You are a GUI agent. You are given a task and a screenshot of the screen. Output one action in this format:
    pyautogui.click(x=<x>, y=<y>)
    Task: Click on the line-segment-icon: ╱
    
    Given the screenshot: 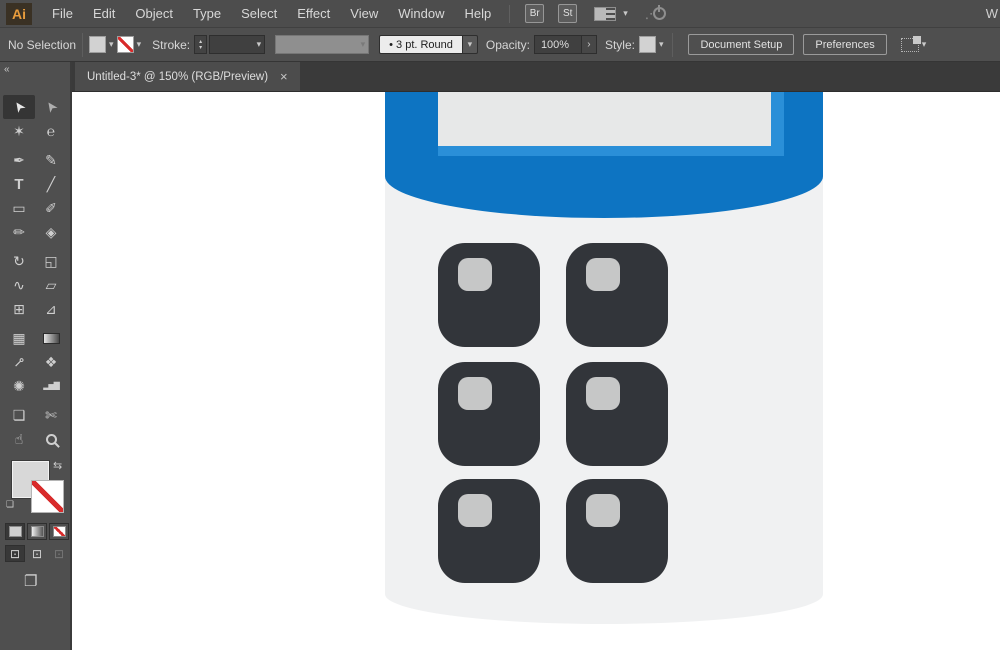 What is the action you would take?
    pyautogui.click(x=51, y=184)
    